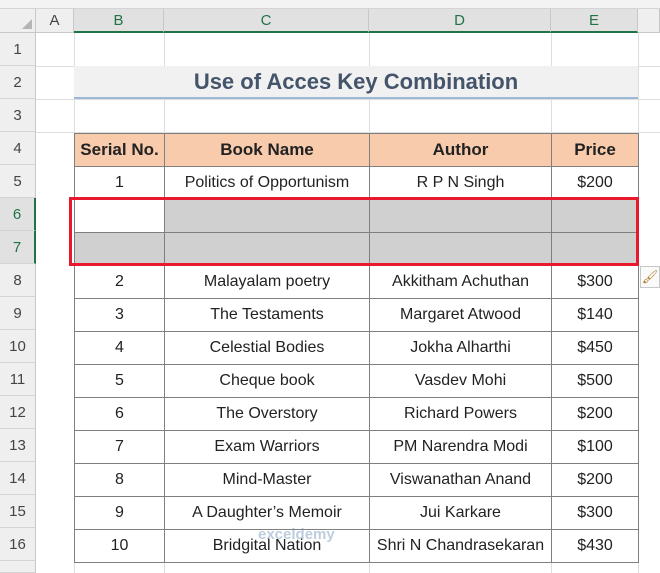  Describe the element at coordinates (266, 21) in the screenshot. I see `column-header-c: C` at that location.